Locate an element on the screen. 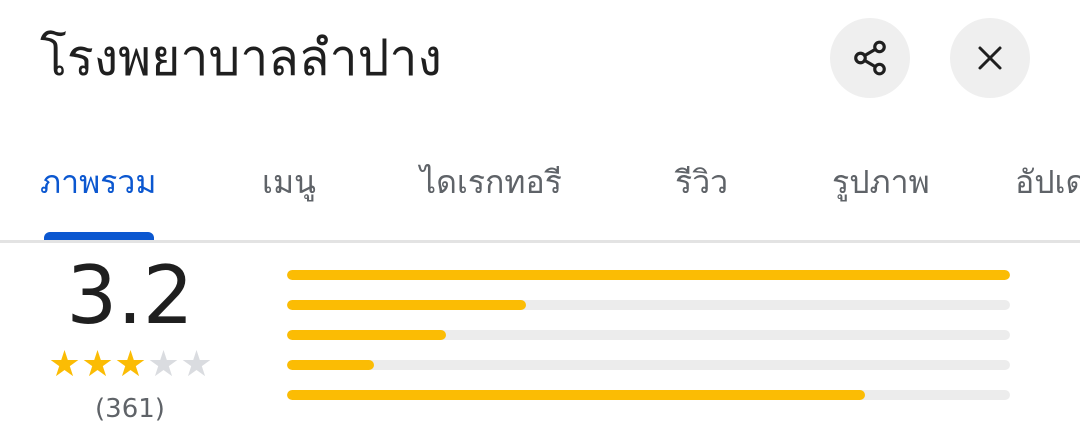 This screenshot has height=437, width=1080. rating-bar-1-star is located at coordinates (648, 395).